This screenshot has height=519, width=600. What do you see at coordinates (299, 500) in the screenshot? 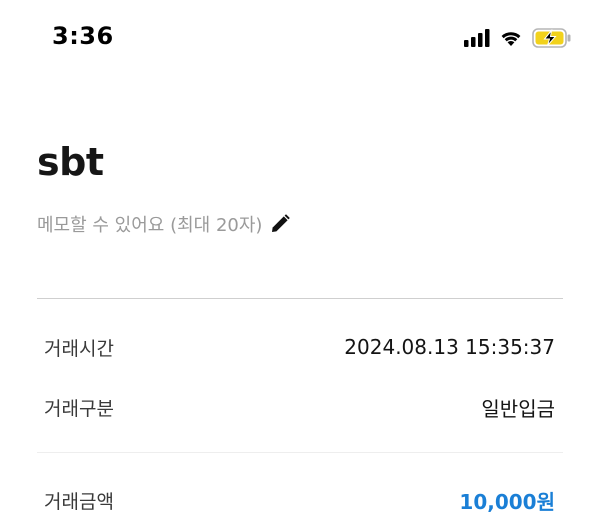
I see `amount-row: 거래금액 10,000원` at bounding box center [299, 500].